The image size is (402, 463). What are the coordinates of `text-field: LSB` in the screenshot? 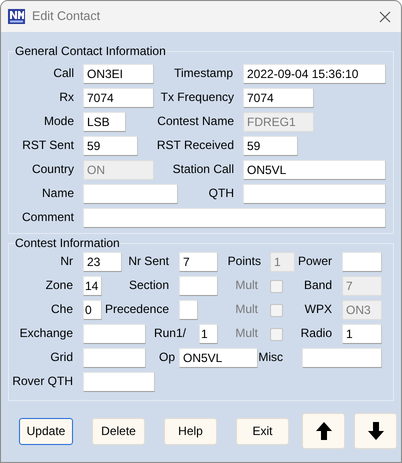 It's located at (104, 122).